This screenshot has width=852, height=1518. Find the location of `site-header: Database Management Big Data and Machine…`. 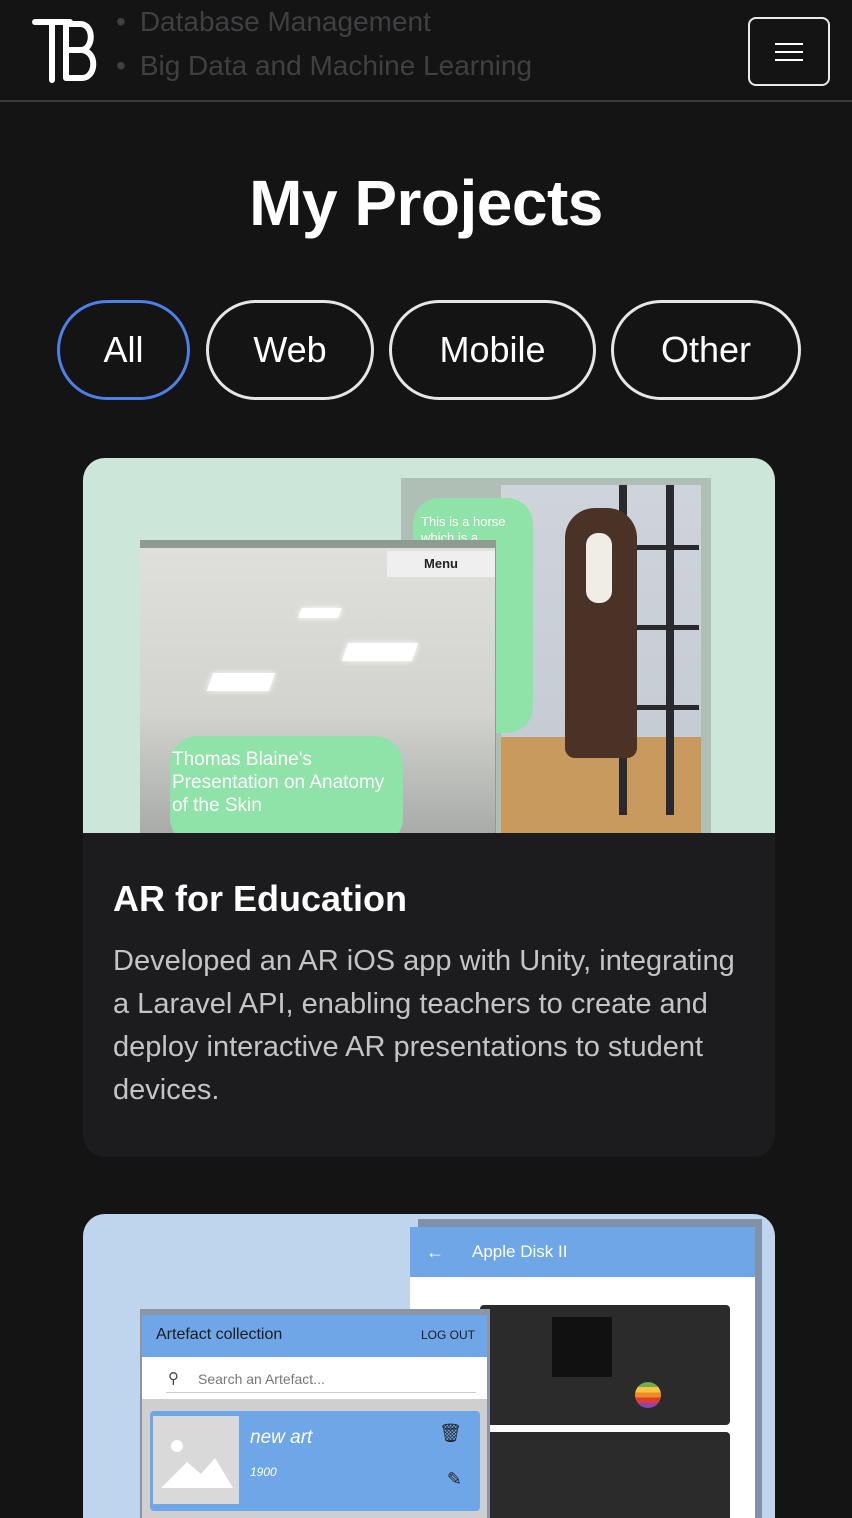

site-header: Database Management Big Data and Machine… is located at coordinates (426, 51).